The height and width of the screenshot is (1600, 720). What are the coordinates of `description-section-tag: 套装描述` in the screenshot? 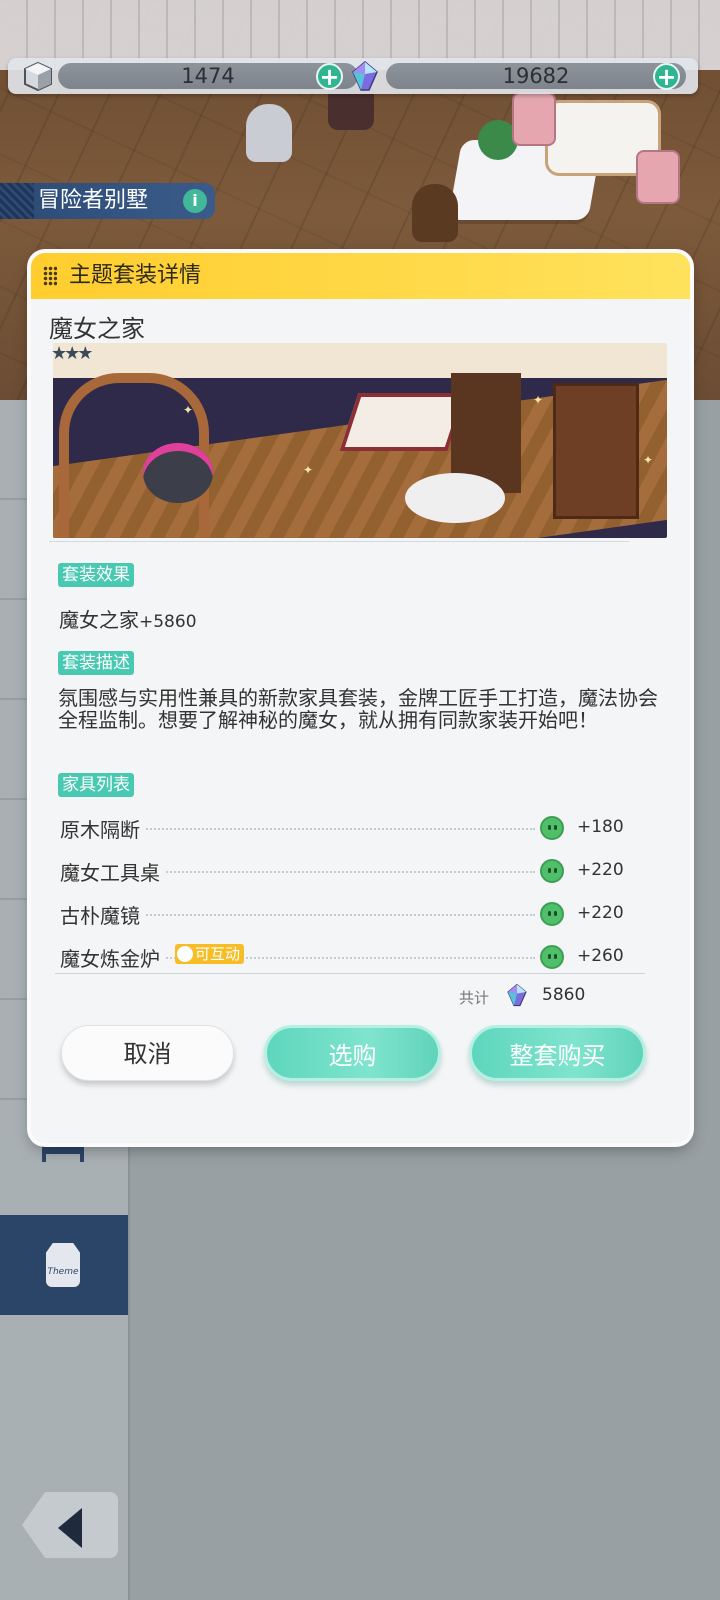 It's located at (96, 663).